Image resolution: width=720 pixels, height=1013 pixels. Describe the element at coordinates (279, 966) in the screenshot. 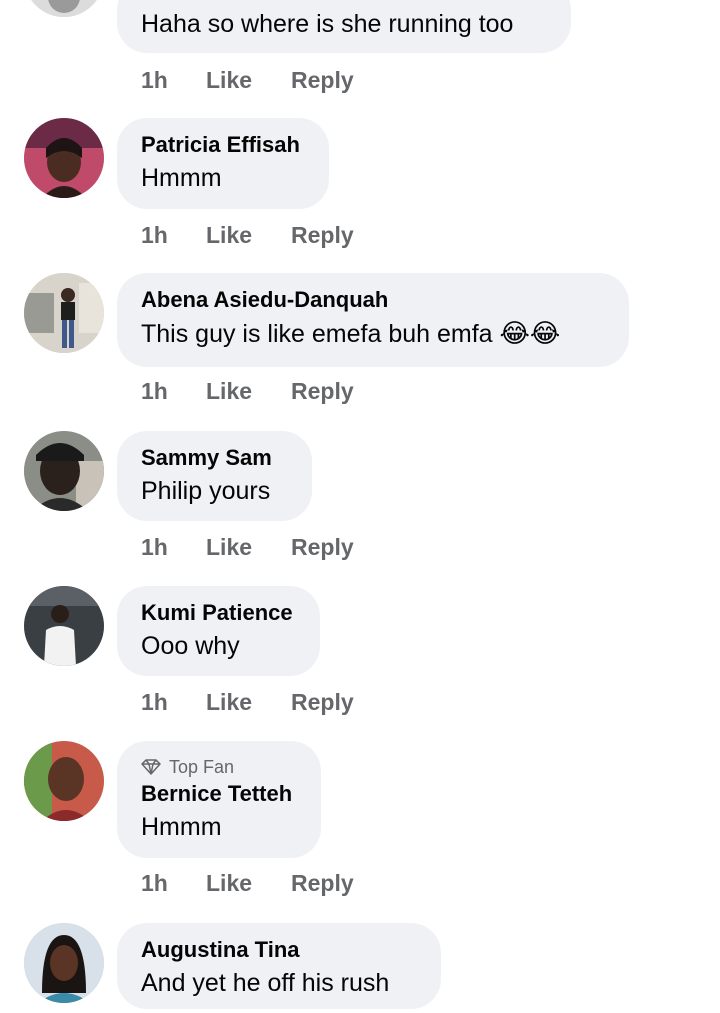

I see `comment-bubble: Augustina Tina And yet he off his rush` at that location.